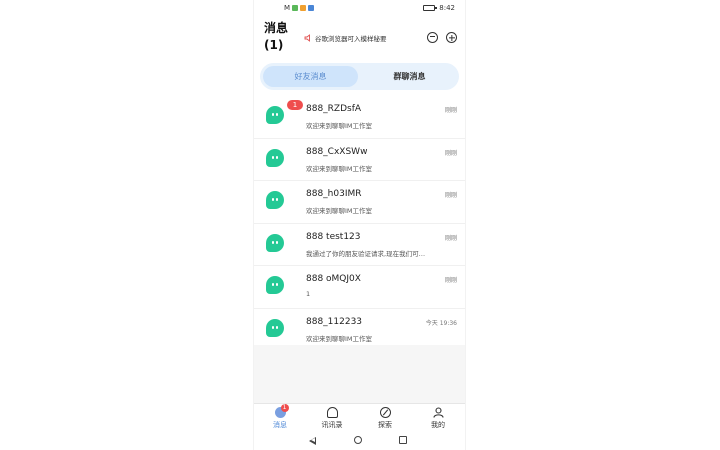 The width and height of the screenshot is (720, 450). Describe the element at coordinates (276, 28) in the screenshot. I see `page-title-text: 消息` at that location.